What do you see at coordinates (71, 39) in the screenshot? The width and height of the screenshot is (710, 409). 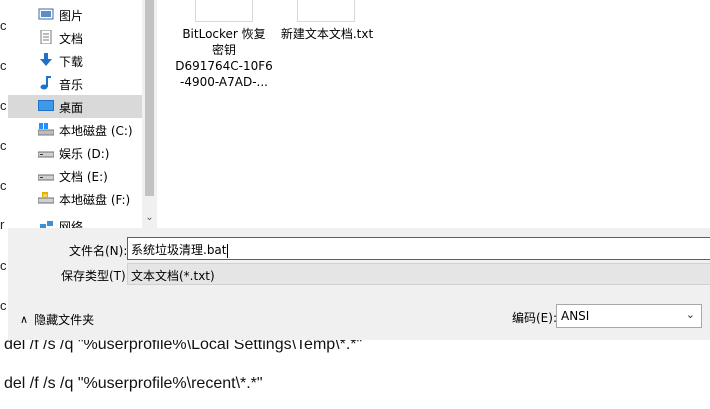 I see `nav-item-label: 文档` at bounding box center [71, 39].